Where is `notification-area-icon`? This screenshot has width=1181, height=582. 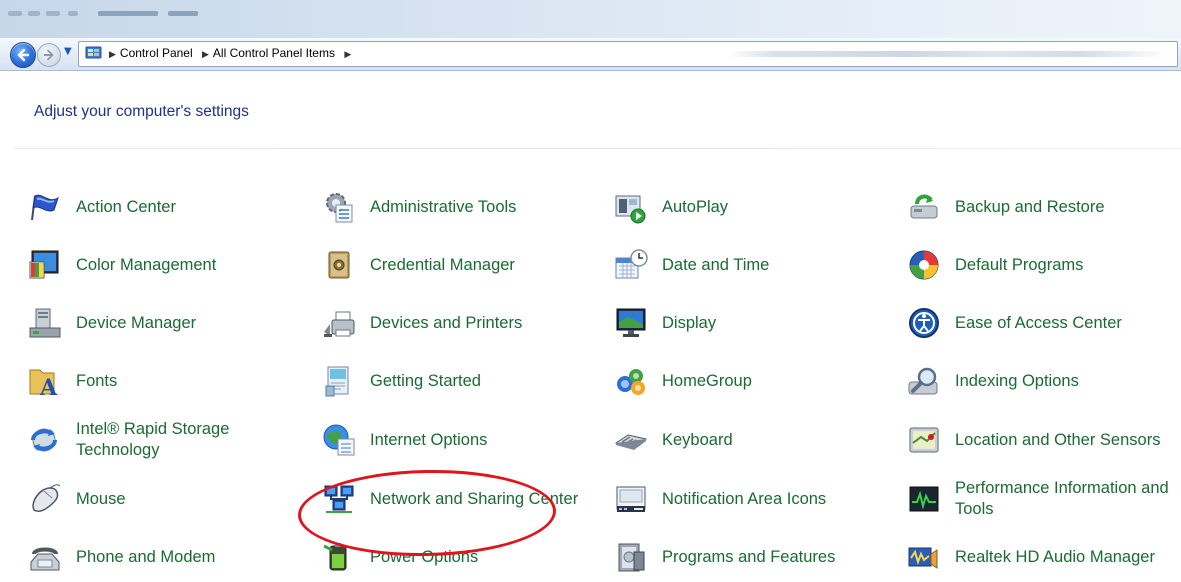 notification-area-icon is located at coordinates (631, 499).